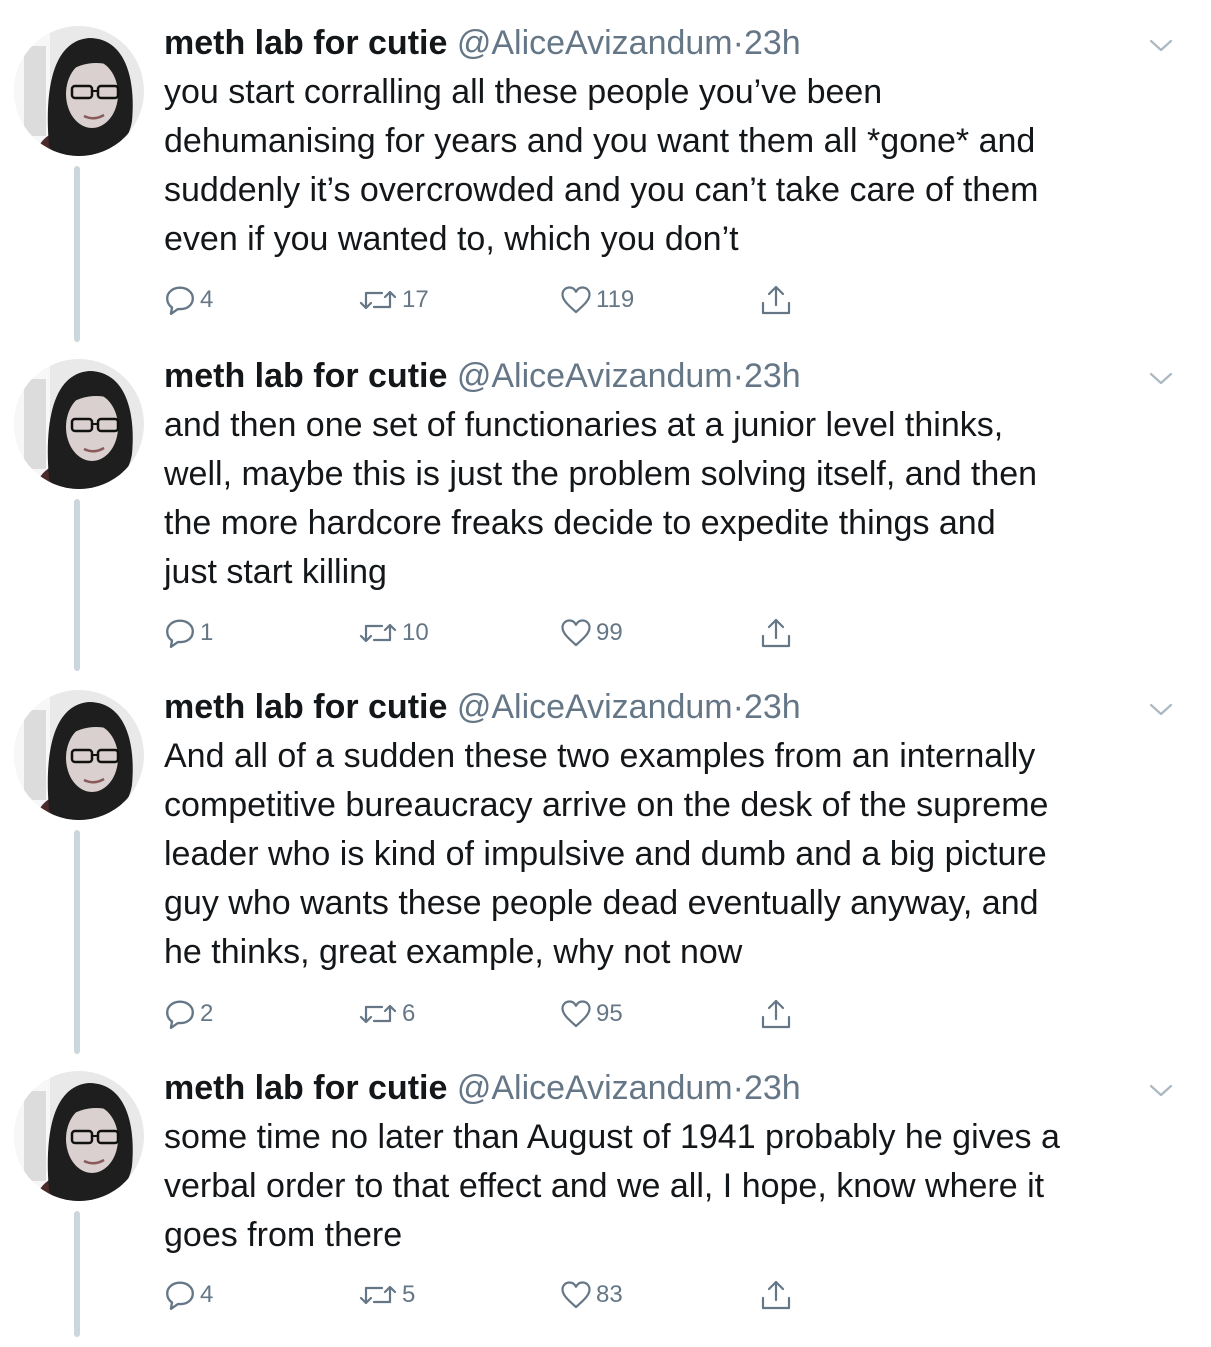 This screenshot has width=1211, height=1347. What do you see at coordinates (609, 632) in the screenshot?
I see `like-count: 99` at bounding box center [609, 632].